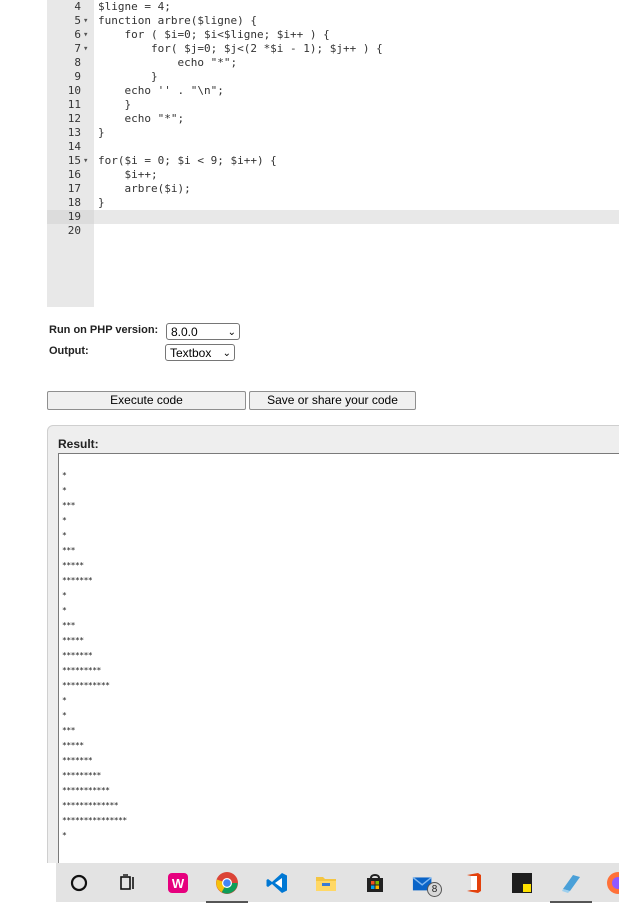 Image resolution: width=619 pixels, height=903 pixels. Describe the element at coordinates (333, 77) in the screenshot. I see `code-line: 9 }` at that location.